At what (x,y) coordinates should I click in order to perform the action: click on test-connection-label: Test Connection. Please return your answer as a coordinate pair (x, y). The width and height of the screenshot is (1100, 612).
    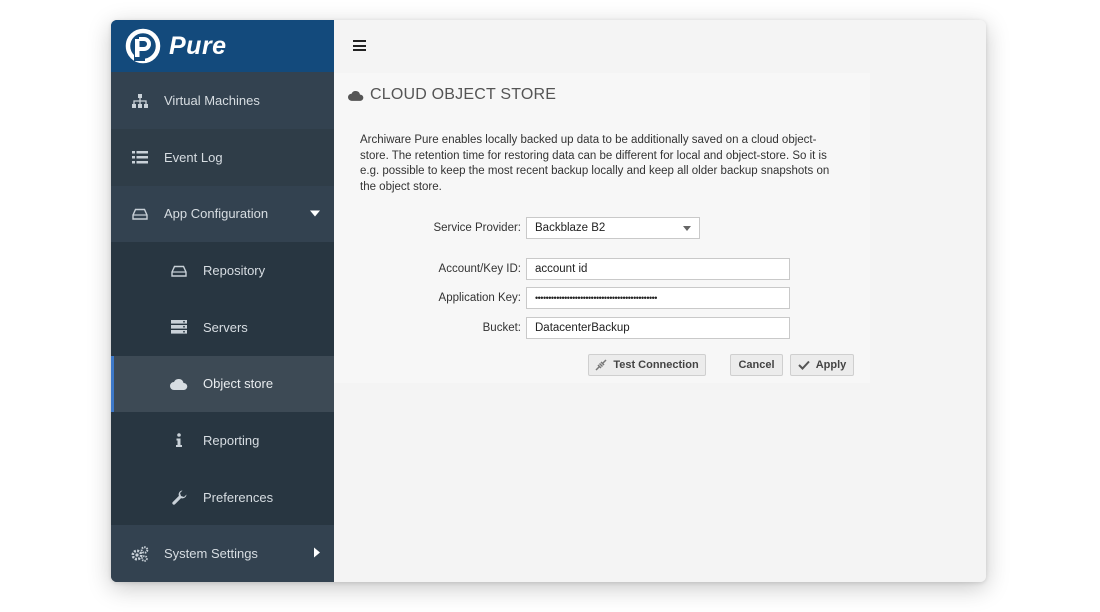
    Looking at the image, I should click on (656, 365).